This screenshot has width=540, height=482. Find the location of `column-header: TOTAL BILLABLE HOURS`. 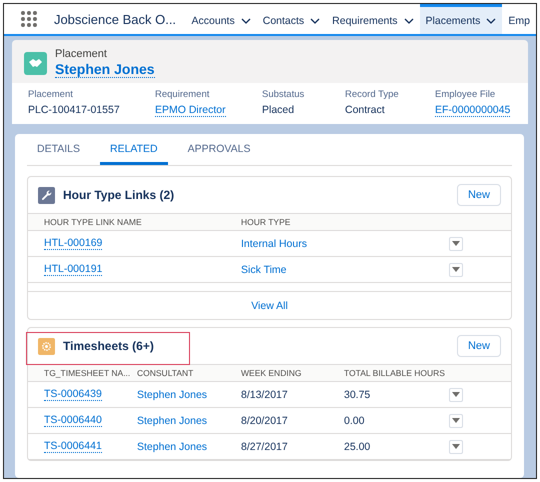

column-header: TOTAL BILLABLE HOURS is located at coordinates (394, 373).